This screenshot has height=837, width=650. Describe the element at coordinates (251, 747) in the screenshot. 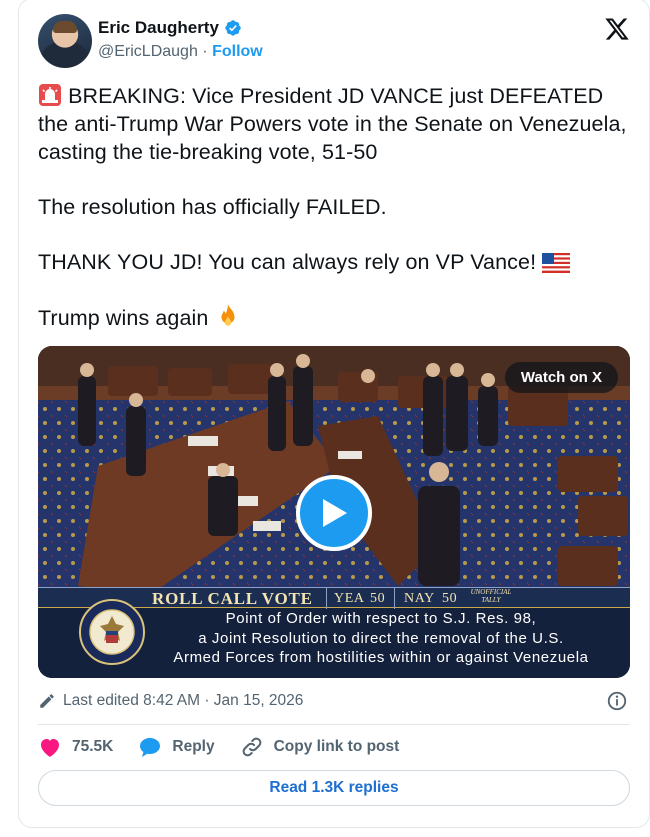

I see `link-icon` at that location.